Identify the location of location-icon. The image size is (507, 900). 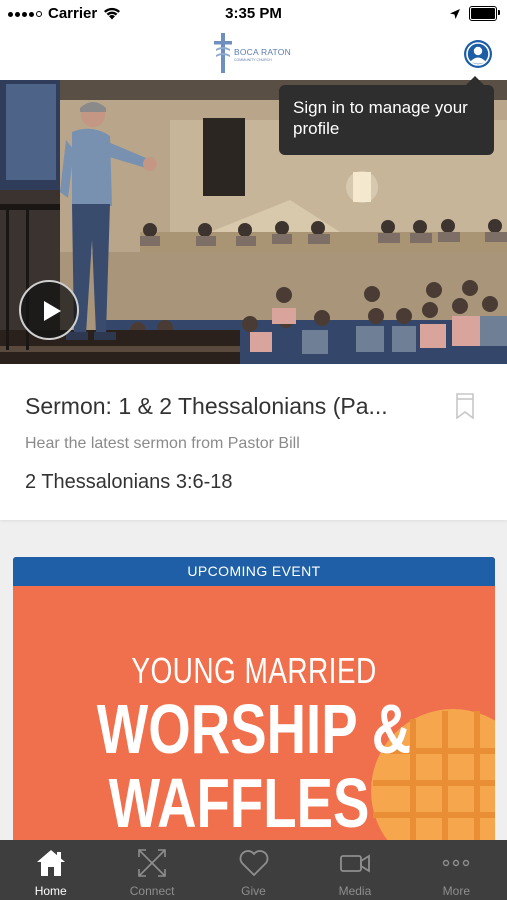
(455, 13).